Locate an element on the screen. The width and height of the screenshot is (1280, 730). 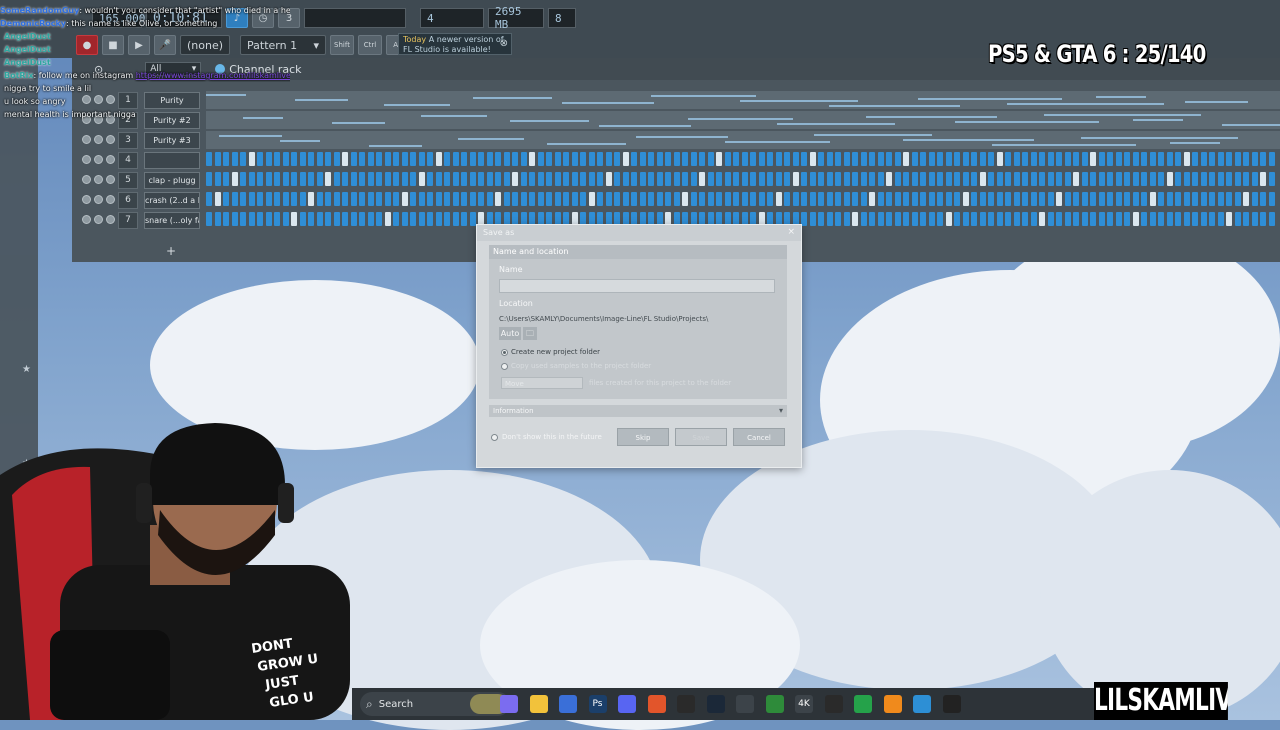
channel-mixer-track: 7 is located at coordinates (128, 220).